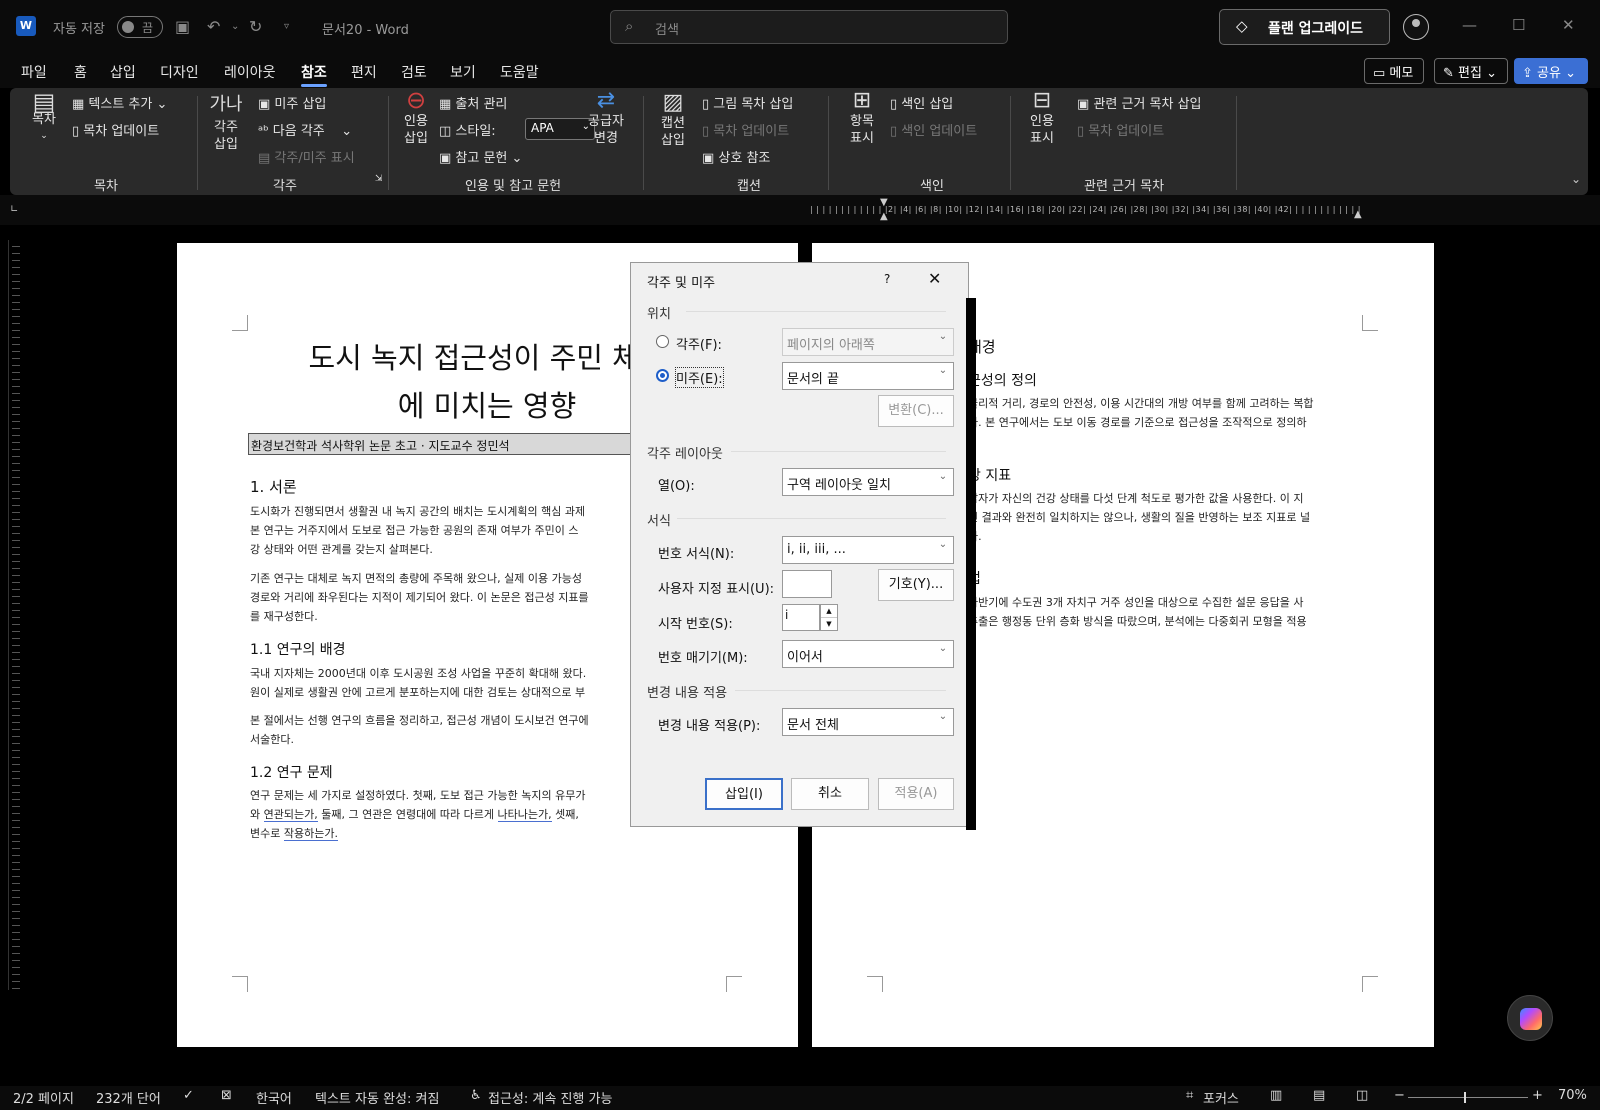 This screenshot has height=1110, width=1600. Describe the element at coordinates (250, 72) in the screenshot. I see `tab-layout: 레이아웃` at that location.